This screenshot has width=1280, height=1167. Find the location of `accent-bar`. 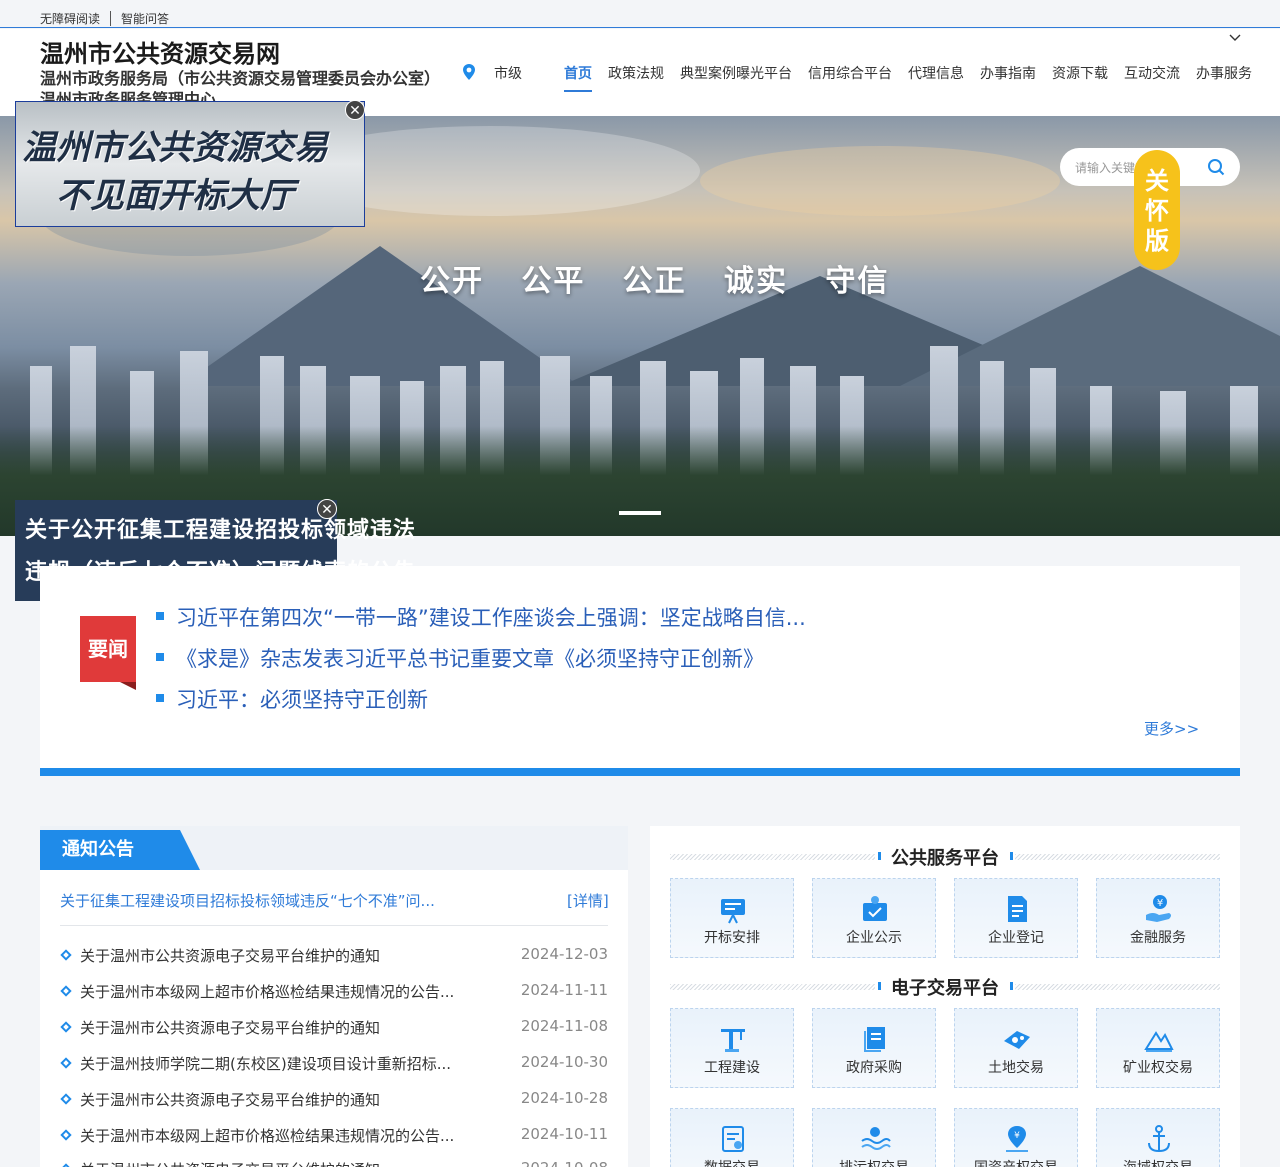

accent-bar is located at coordinates (640, 772).